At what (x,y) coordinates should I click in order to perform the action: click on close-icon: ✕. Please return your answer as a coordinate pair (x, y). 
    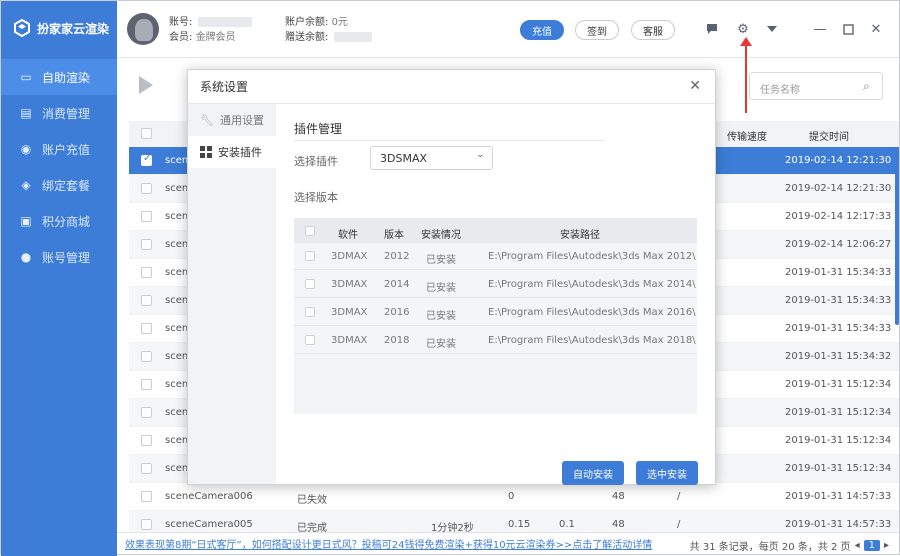
    Looking at the image, I should click on (876, 29).